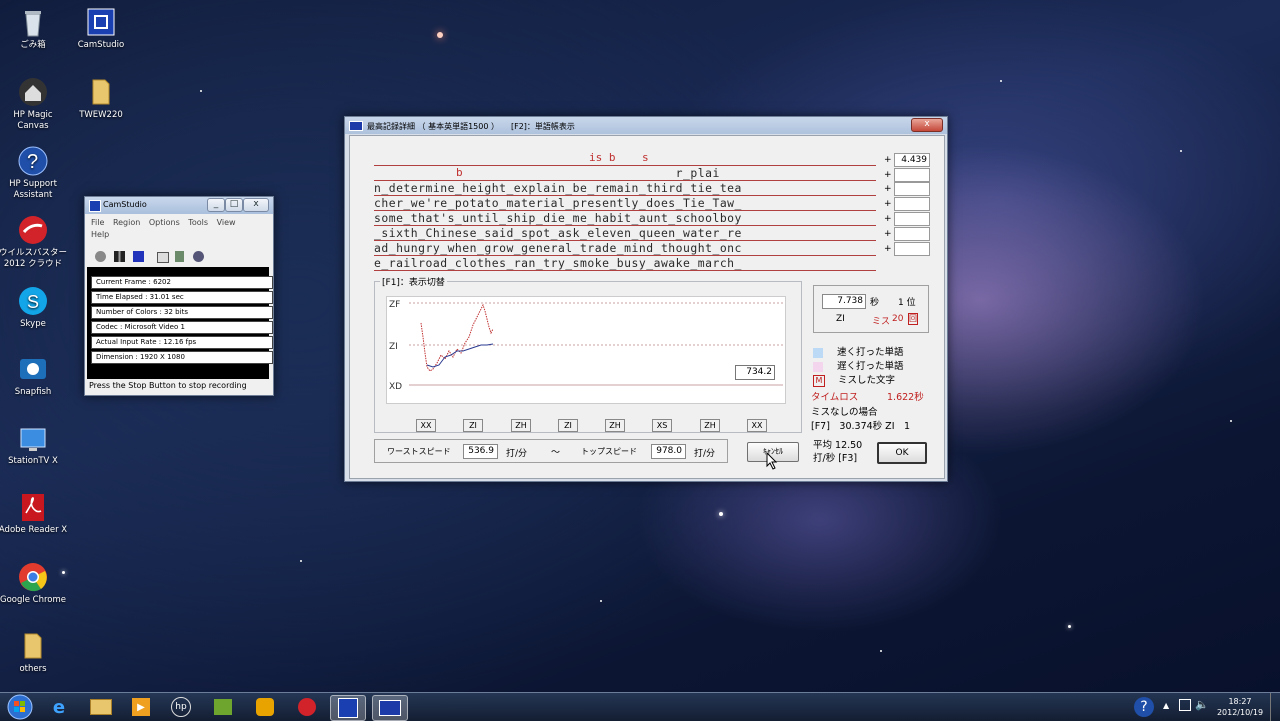 This screenshot has width=1280, height=721. What do you see at coordinates (1185, 705) in the screenshot?
I see `network-icon` at bounding box center [1185, 705].